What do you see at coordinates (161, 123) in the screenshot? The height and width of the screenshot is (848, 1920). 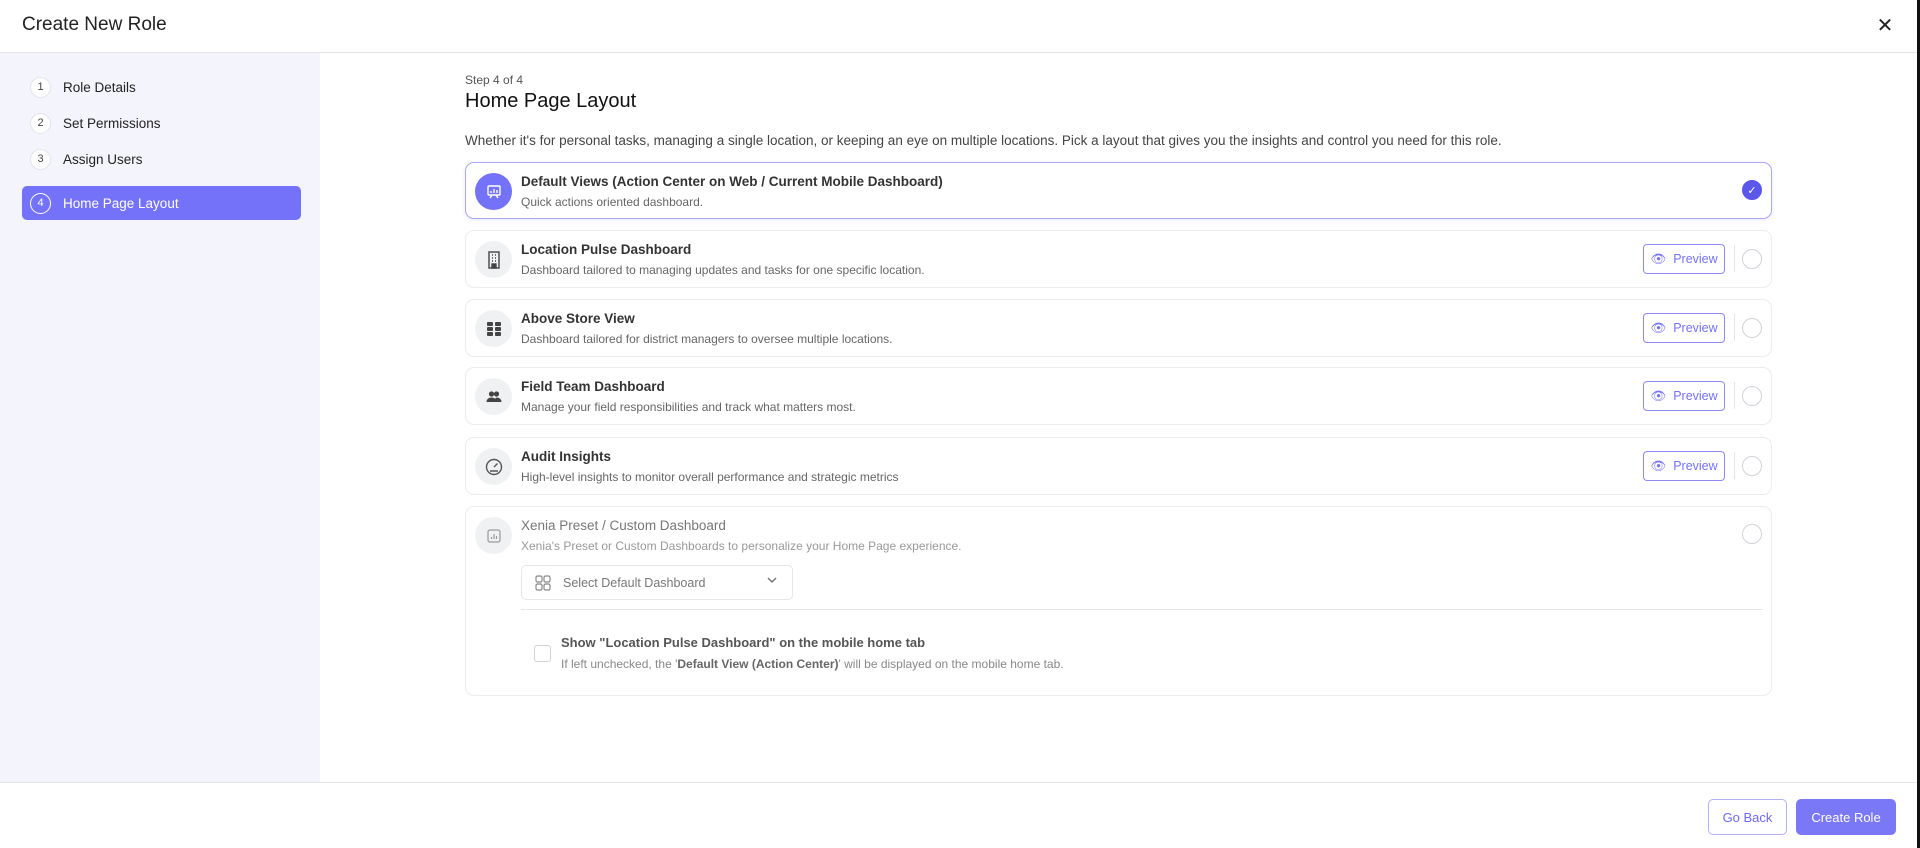 I see `sidebar-step-set-permissions: 2 Set Permissions` at bounding box center [161, 123].